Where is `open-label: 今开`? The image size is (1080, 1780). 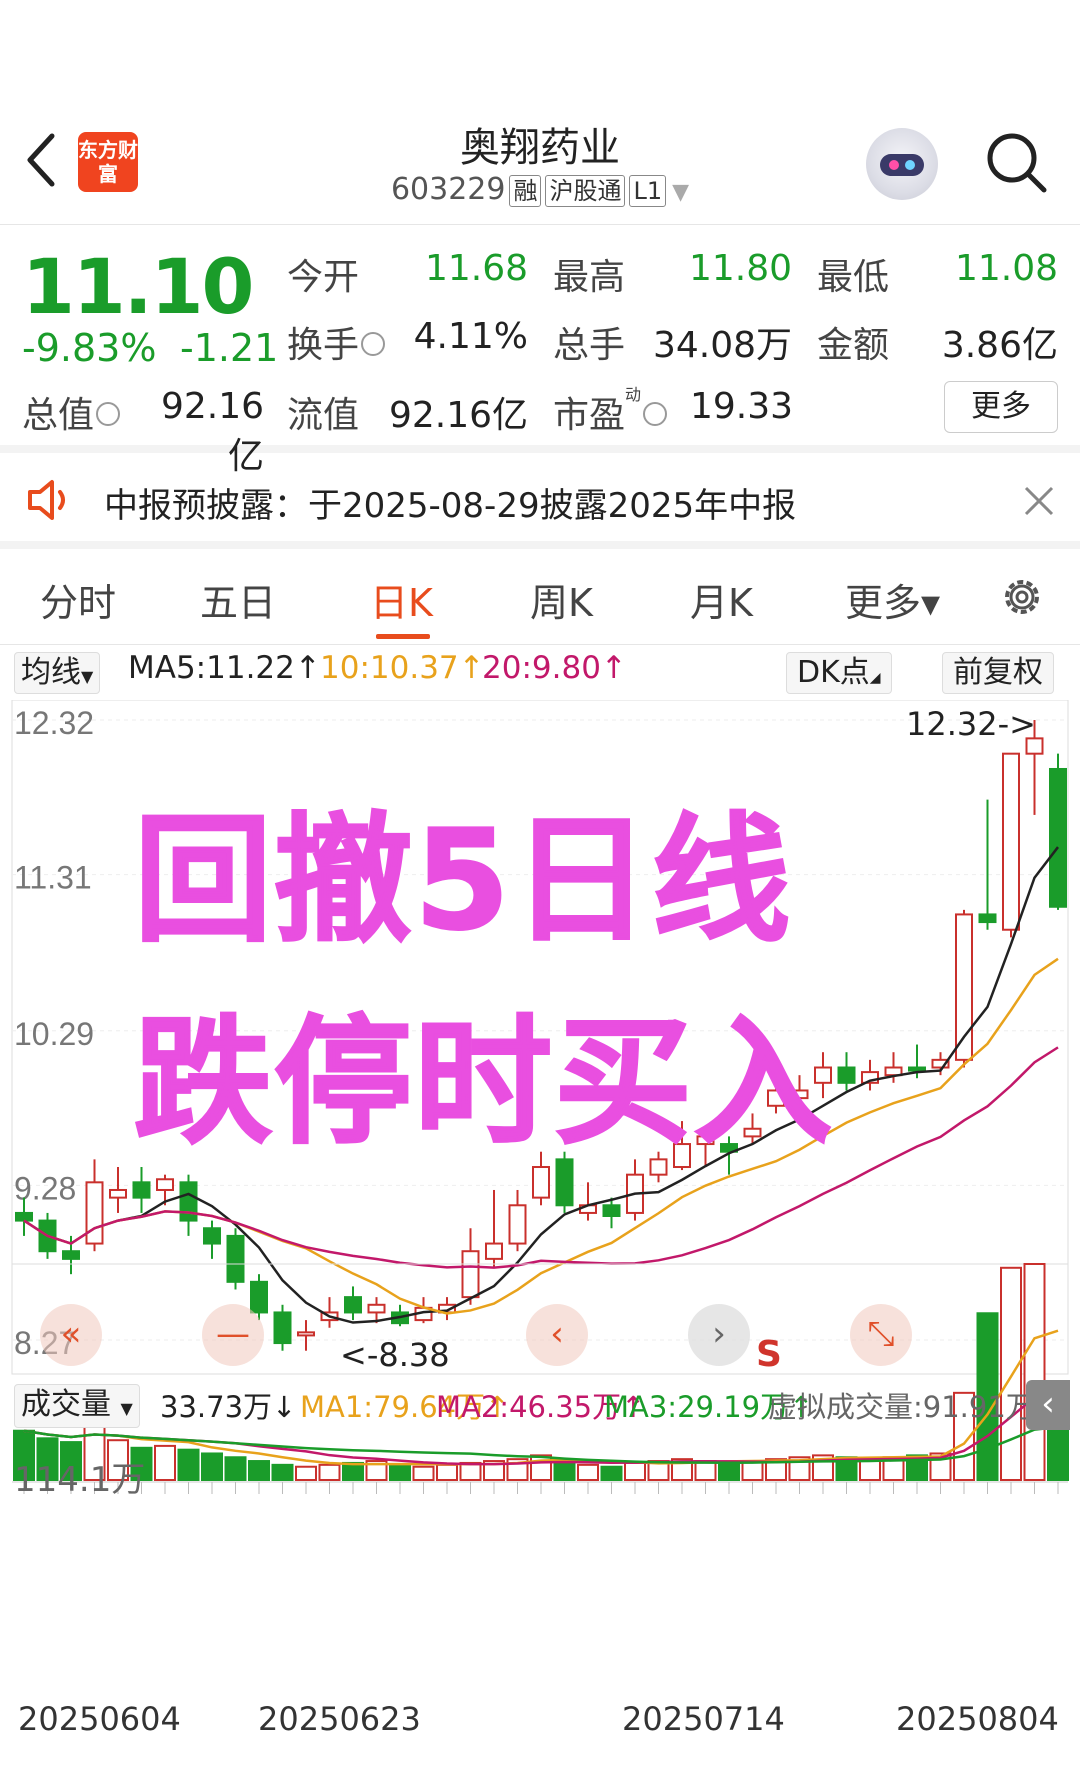
open-label: 今开 is located at coordinates (323, 277).